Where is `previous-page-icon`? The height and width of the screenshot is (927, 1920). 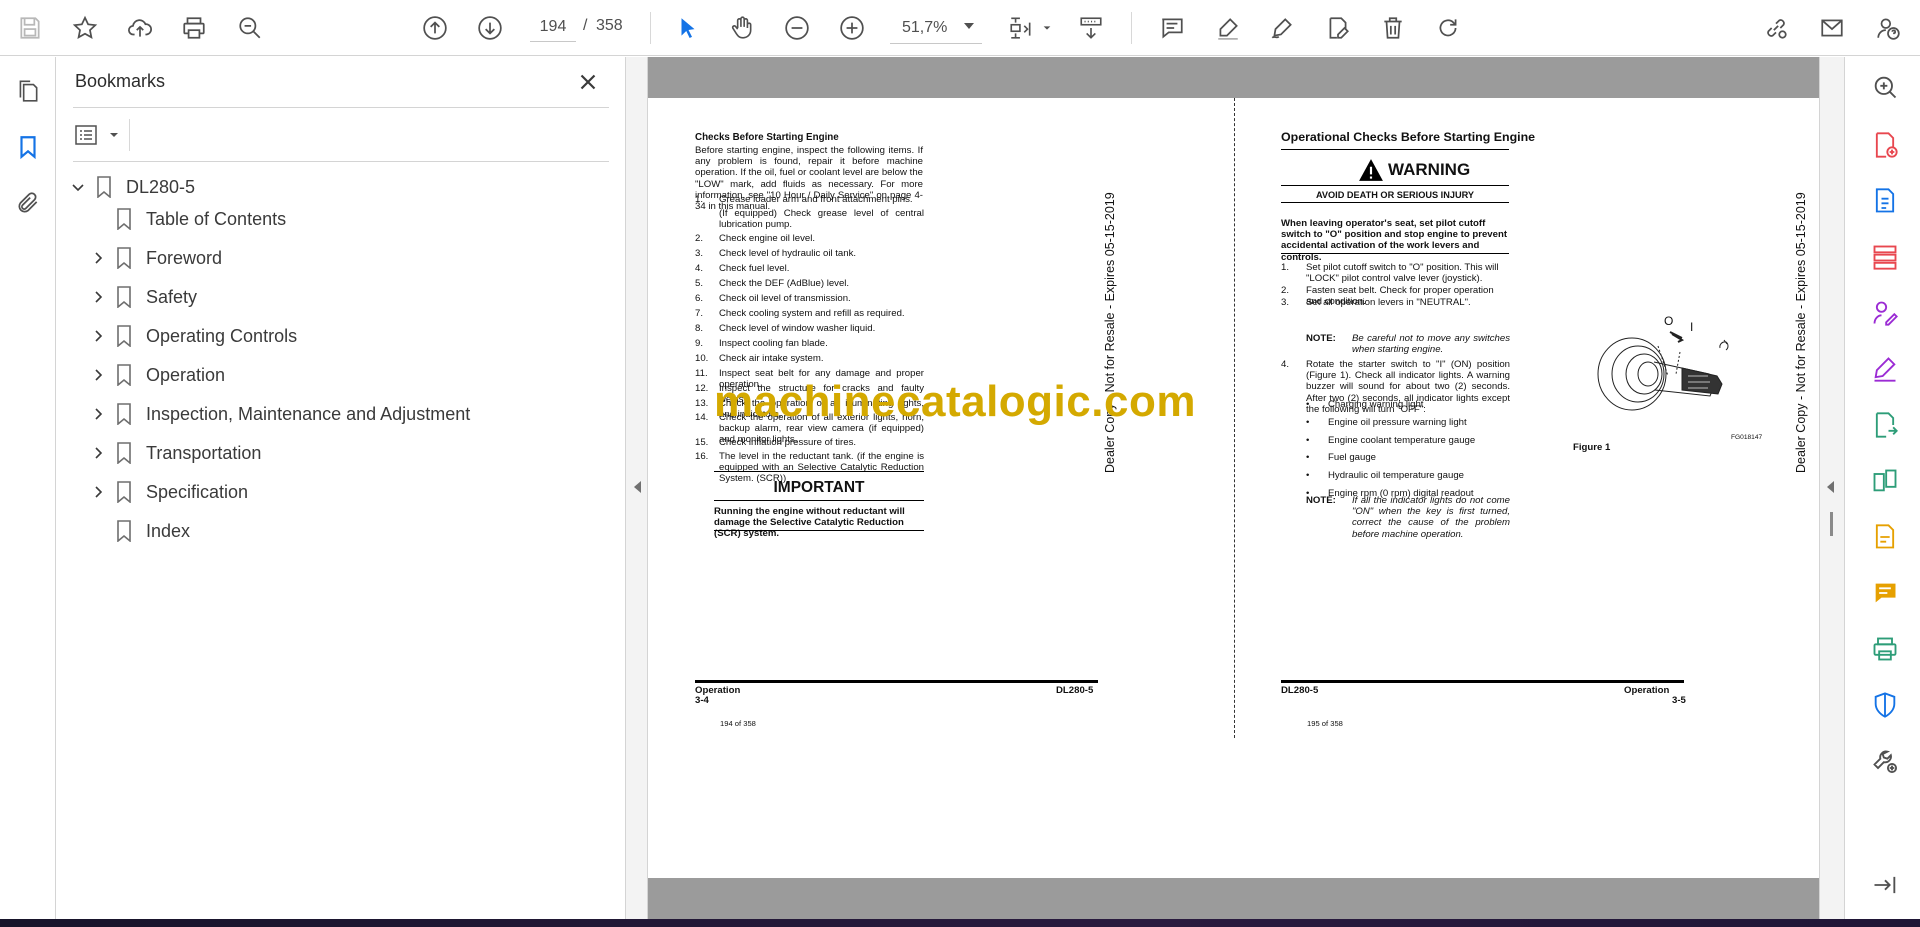
previous-page-icon is located at coordinates (435, 28).